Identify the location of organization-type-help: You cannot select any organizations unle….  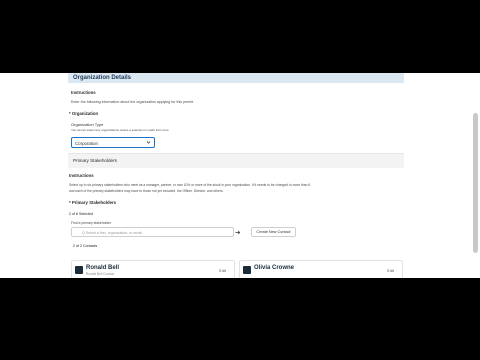
(120, 130).